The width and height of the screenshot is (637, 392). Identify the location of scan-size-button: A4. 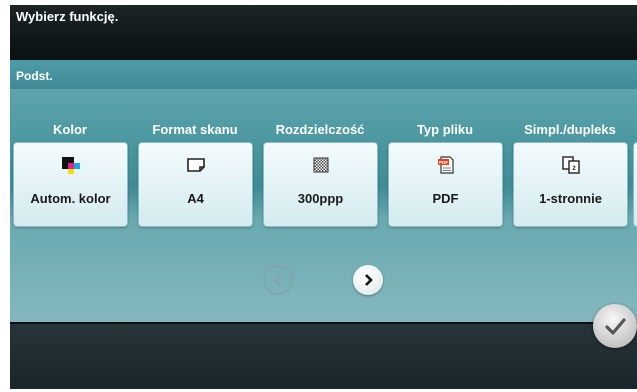
(195, 184).